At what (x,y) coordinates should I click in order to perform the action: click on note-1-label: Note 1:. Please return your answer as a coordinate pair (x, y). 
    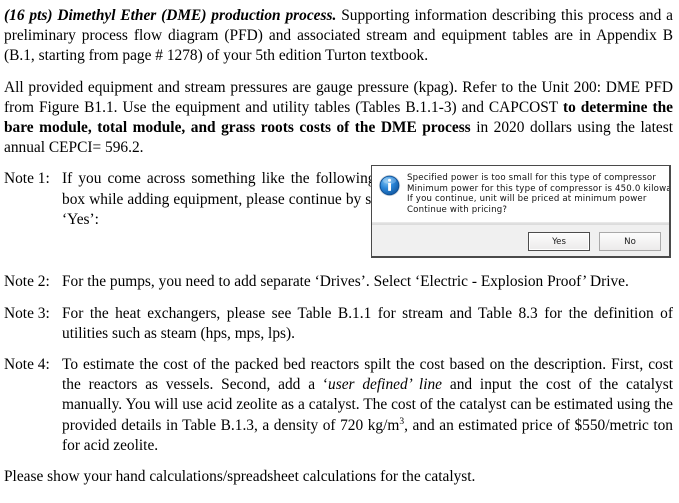
    Looking at the image, I should click on (27, 179).